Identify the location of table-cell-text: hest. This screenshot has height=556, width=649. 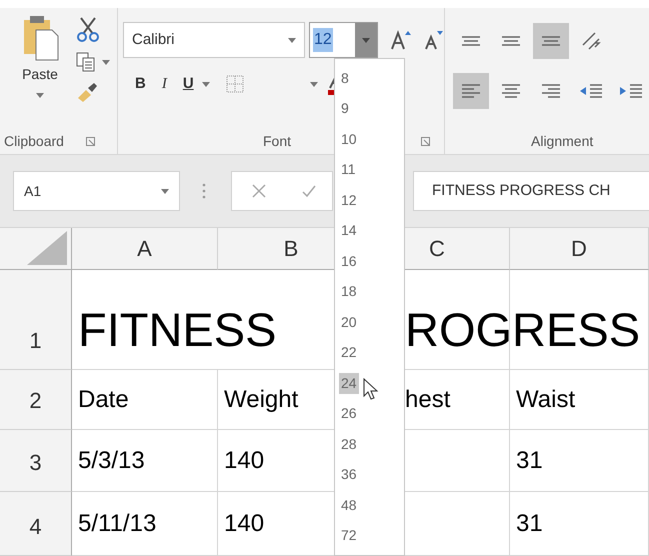
(427, 399).